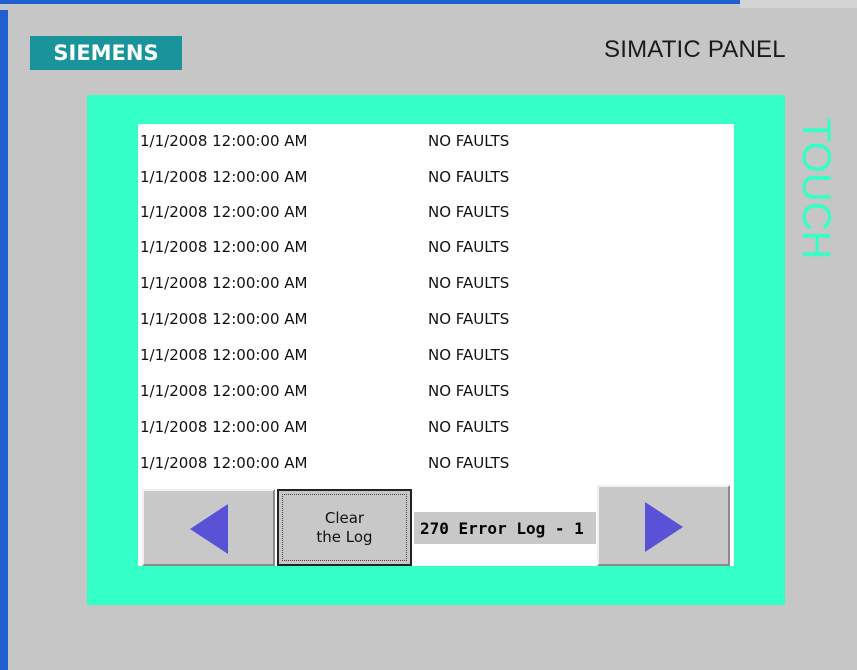  I want to click on previous-page-button, so click(208, 527).